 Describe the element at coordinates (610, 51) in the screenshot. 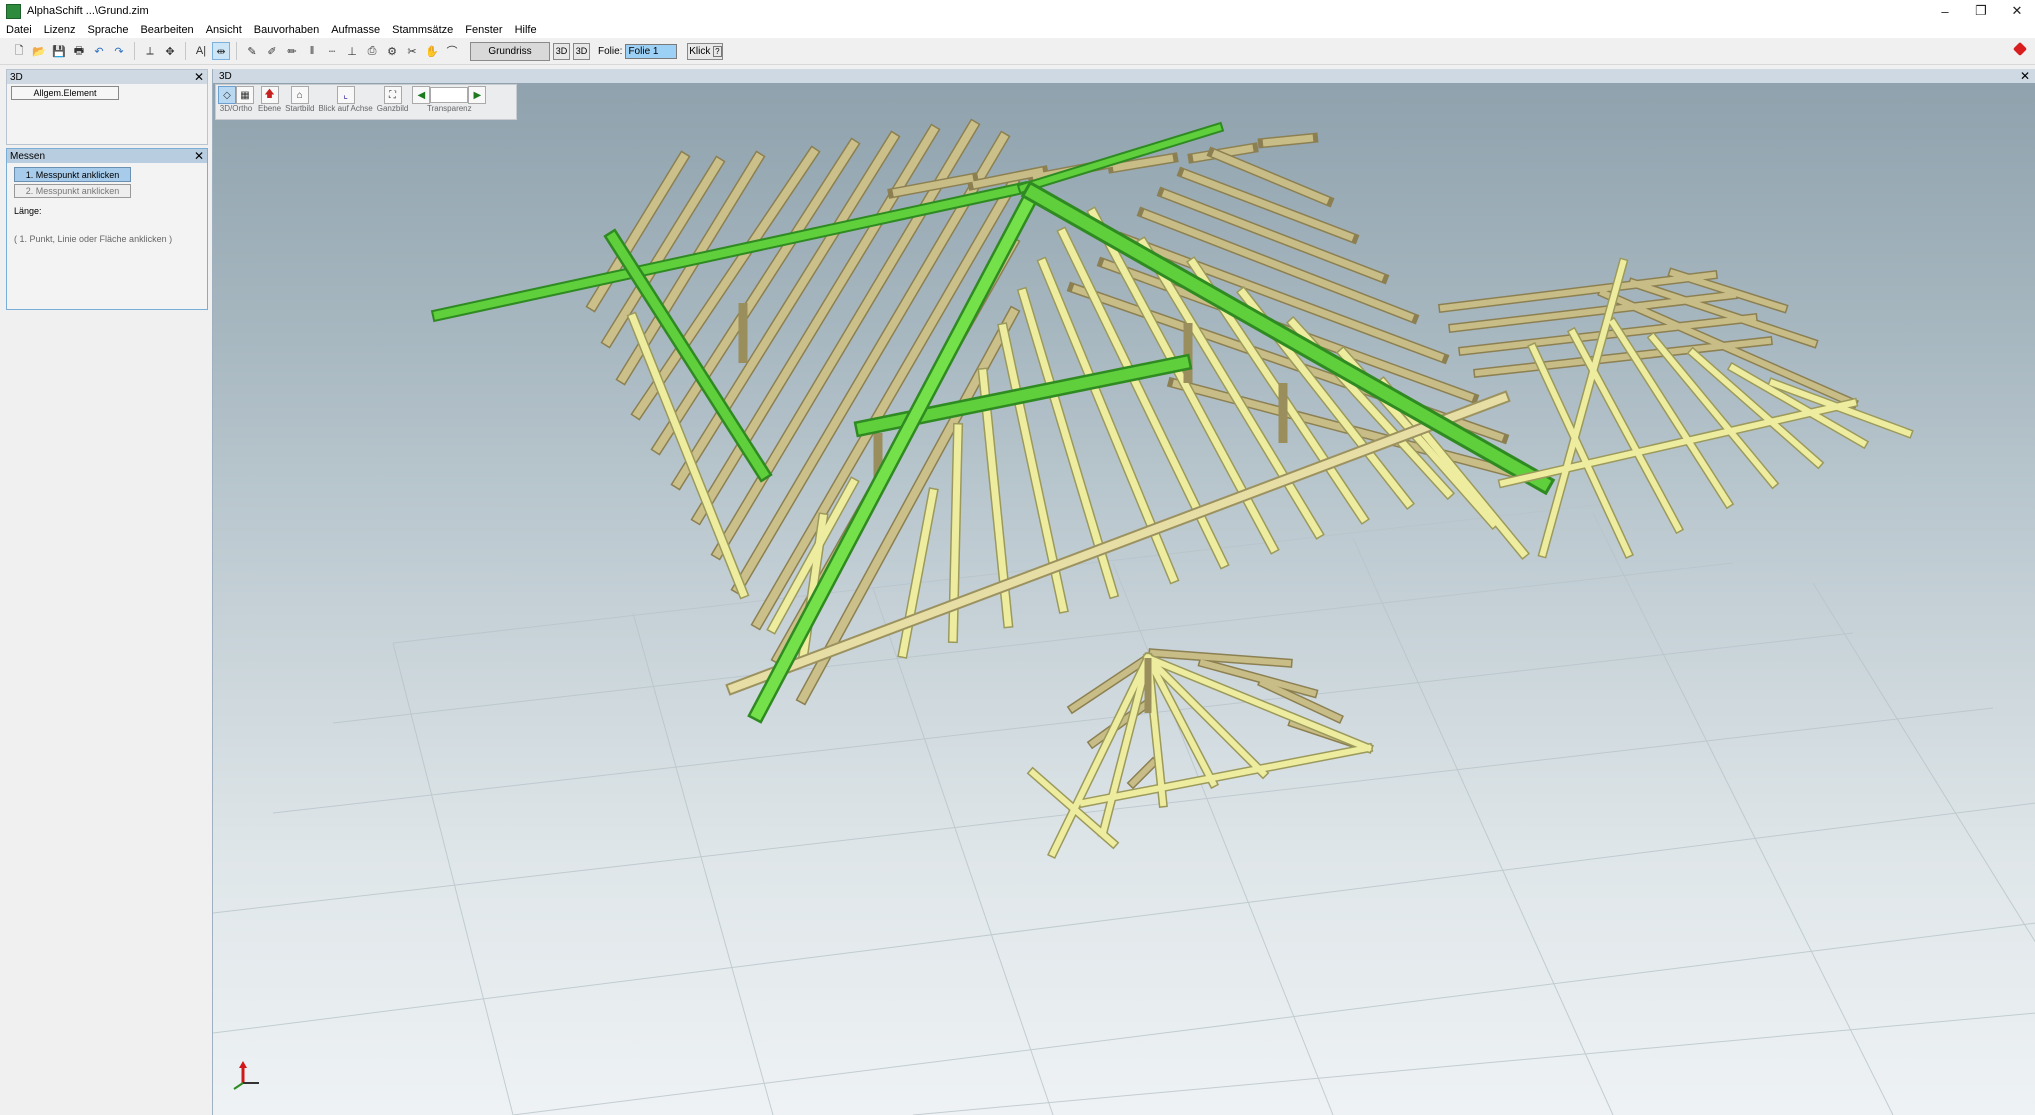

I see `folie-label: Folie:` at that location.